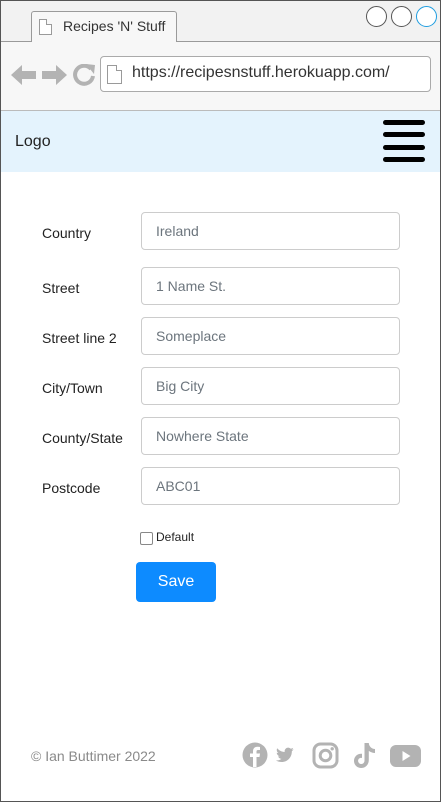 The width and height of the screenshot is (441, 802). I want to click on country-label: Country, so click(67, 233).